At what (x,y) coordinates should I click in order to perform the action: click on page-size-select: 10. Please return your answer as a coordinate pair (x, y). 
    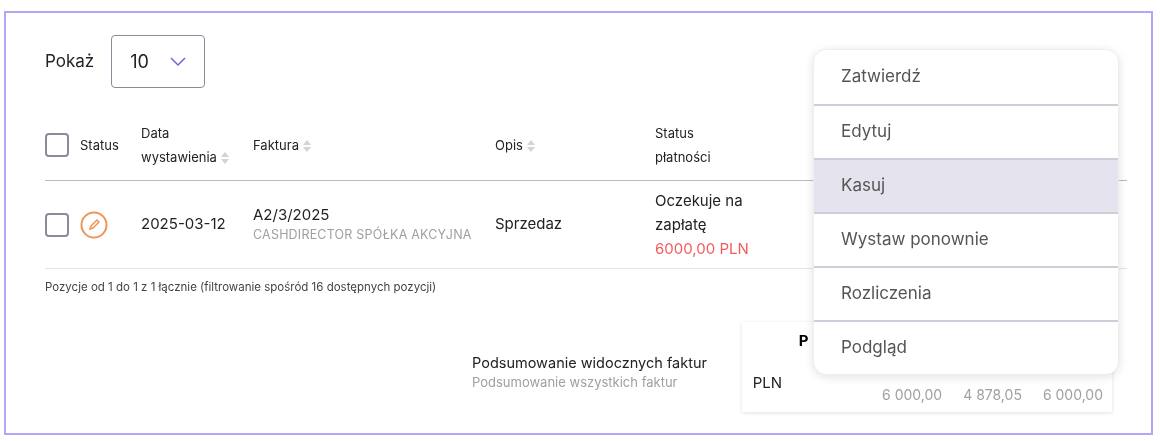
    Looking at the image, I should click on (158, 61).